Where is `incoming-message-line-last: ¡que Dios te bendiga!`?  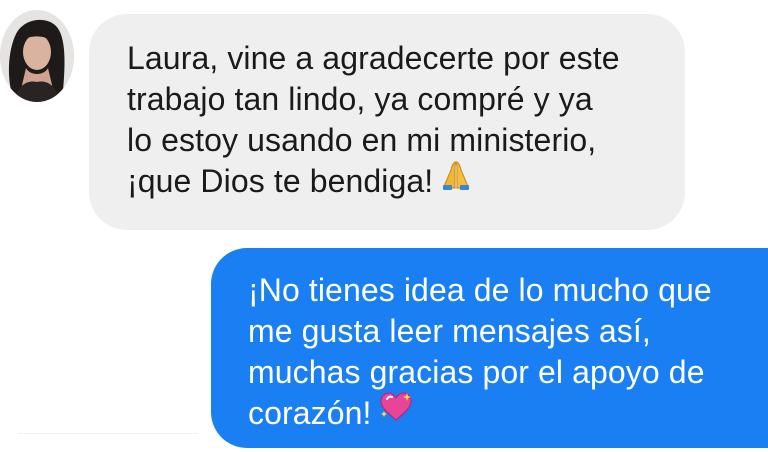 incoming-message-line-last: ¡que Dios te bendiga! is located at coordinates (406, 182).